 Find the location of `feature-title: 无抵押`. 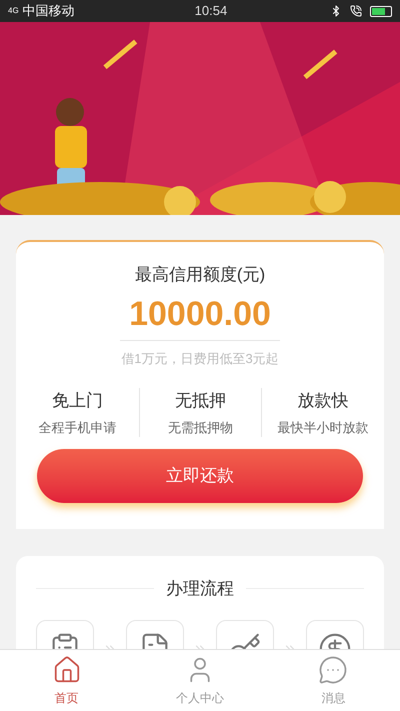

feature-title: 无抵押 is located at coordinates (200, 401).